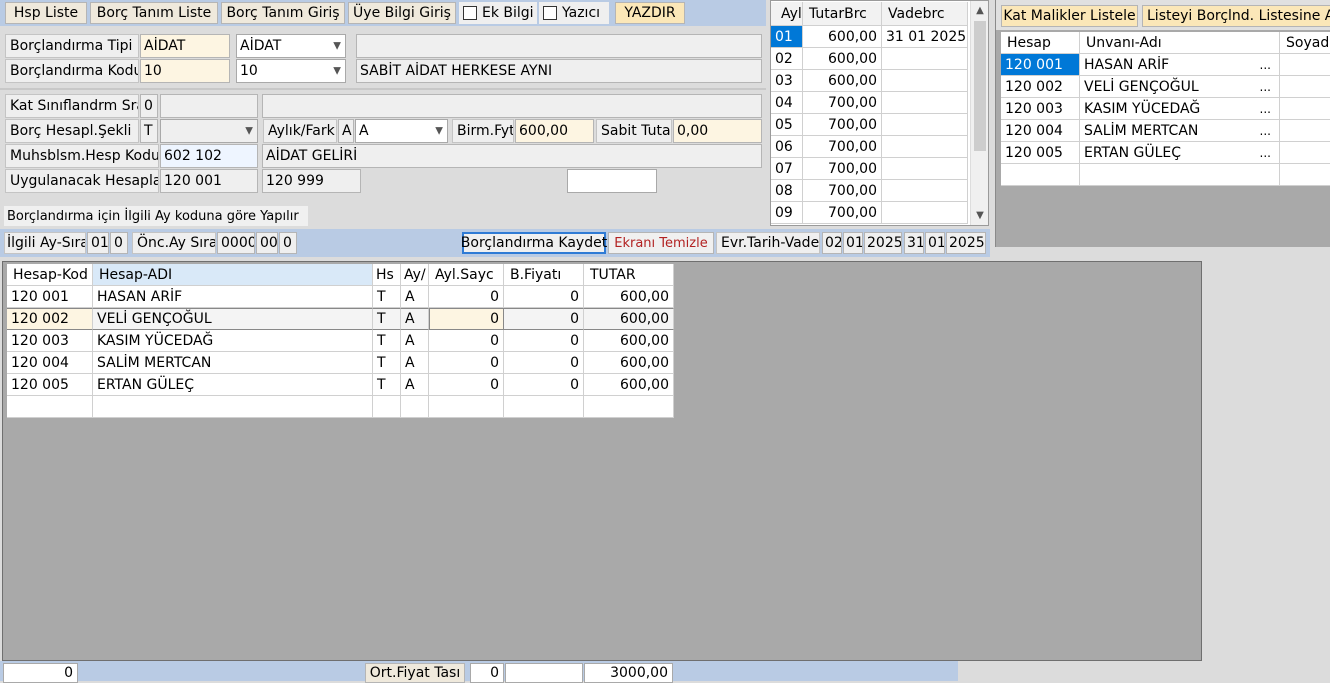 Image resolution: width=1330 pixels, height=683 pixels. Describe the element at coordinates (1180, 43) in the screenshot. I see `owners-header-unvan: Unvanı-Adı` at that location.